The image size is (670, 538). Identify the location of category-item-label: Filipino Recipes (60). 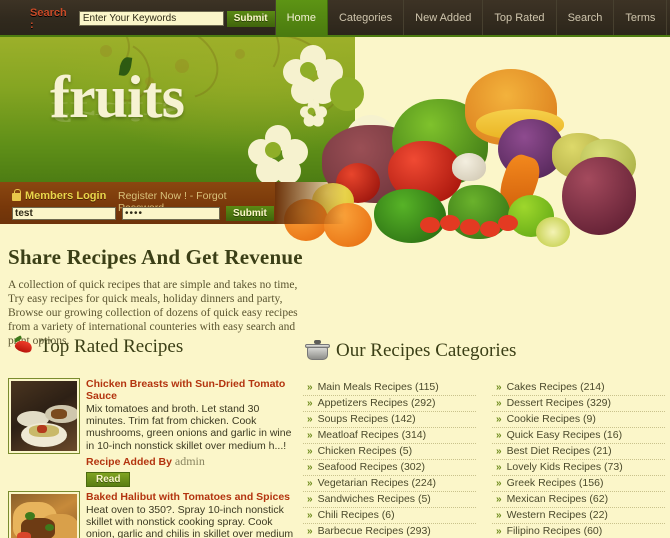
(554, 531).